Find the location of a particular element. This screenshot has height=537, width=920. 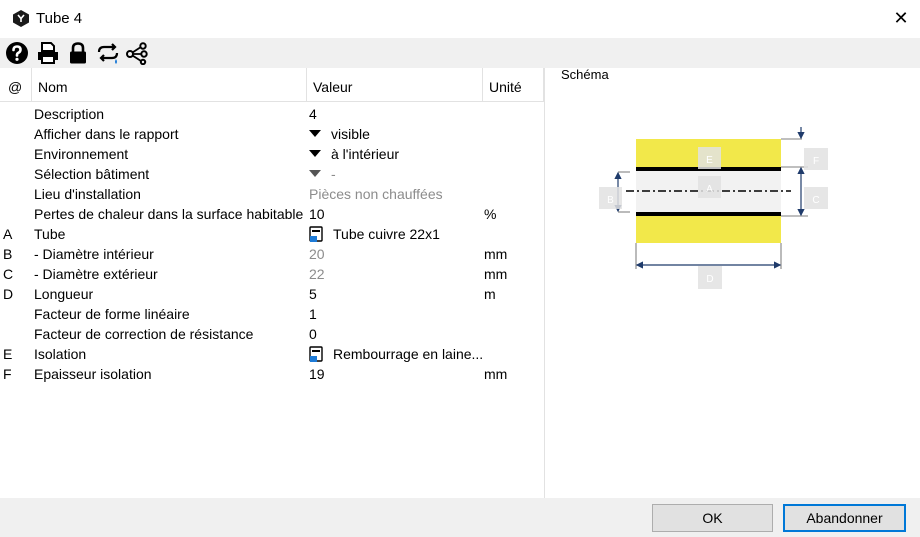

network-icon is located at coordinates (137, 53).